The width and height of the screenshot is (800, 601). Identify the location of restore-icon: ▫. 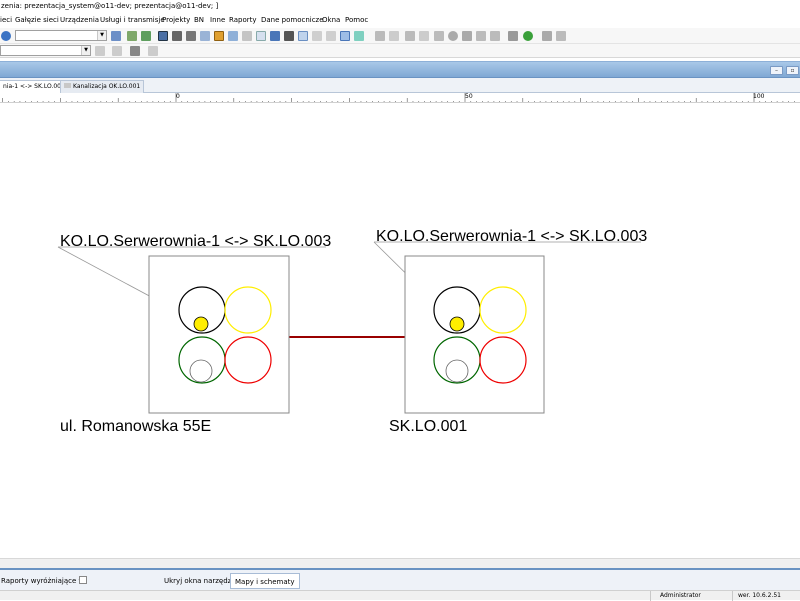
(792, 70).